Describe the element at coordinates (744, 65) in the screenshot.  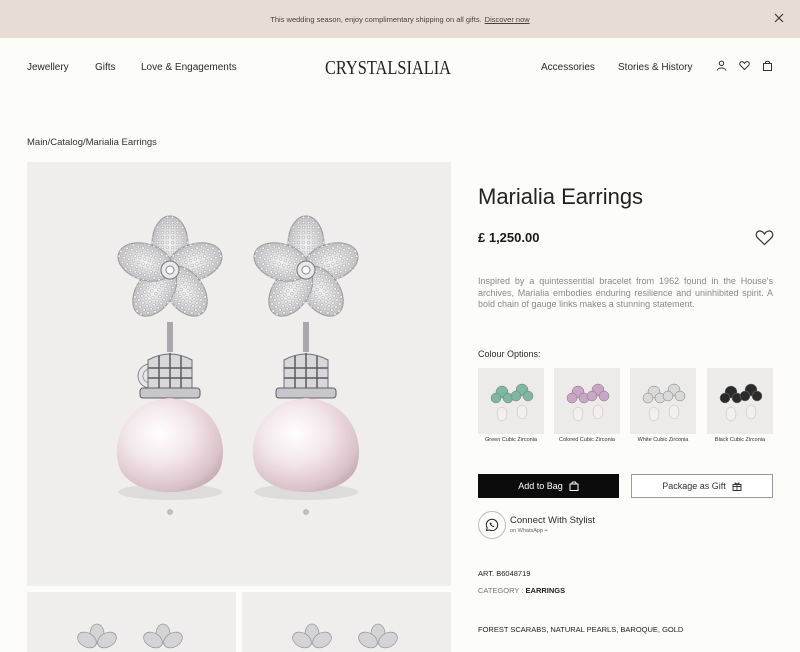
I see `heart-icon` at that location.